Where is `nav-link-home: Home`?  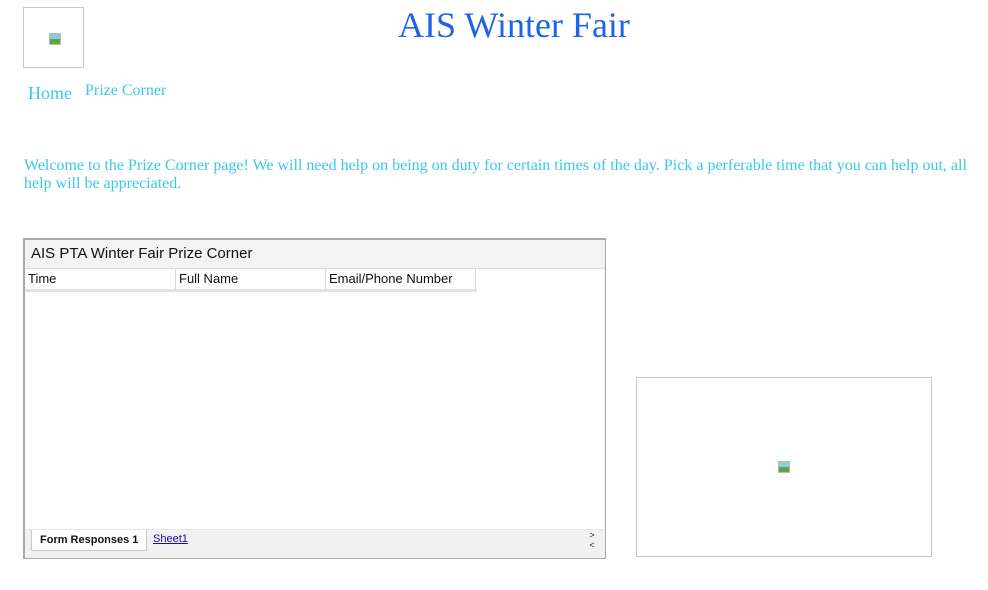 nav-link-home: Home is located at coordinates (50, 93).